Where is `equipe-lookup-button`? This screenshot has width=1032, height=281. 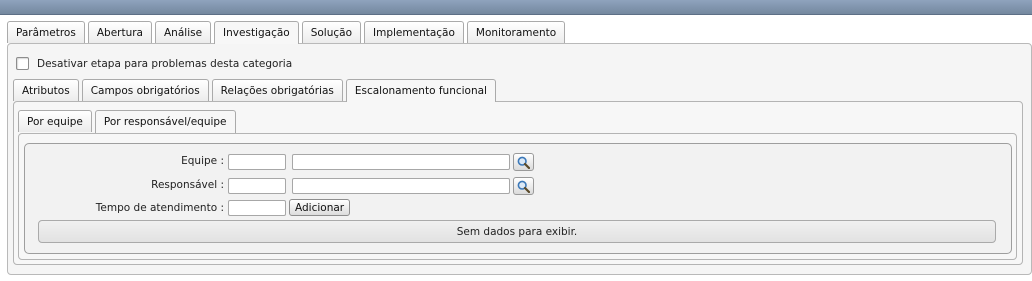
equipe-lookup-button is located at coordinates (523, 162).